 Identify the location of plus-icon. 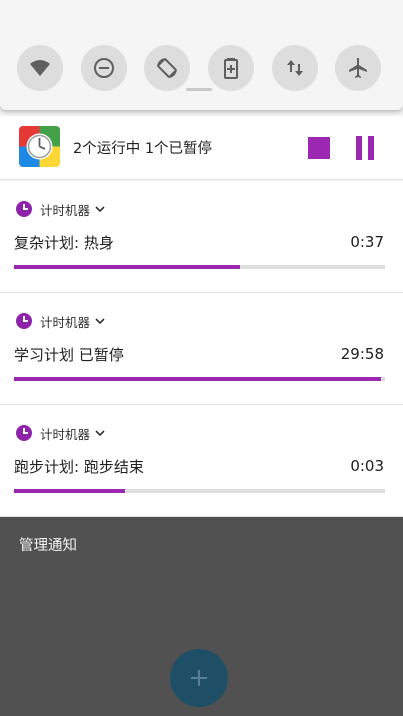
(199, 678).